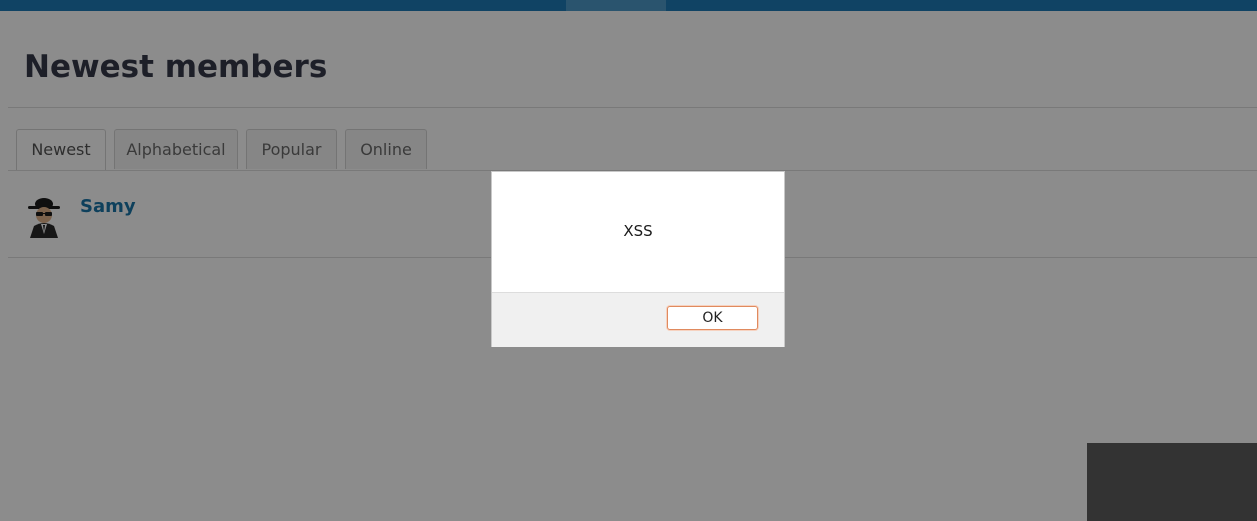  I want to click on ok-button: OK, so click(712, 318).